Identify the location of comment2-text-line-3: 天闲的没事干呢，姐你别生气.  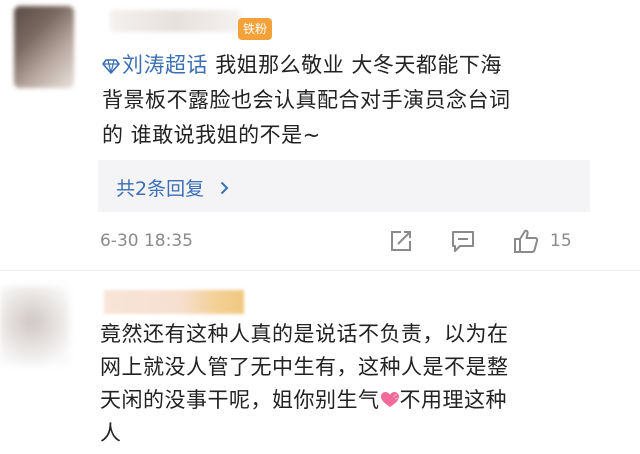
(240, 400).